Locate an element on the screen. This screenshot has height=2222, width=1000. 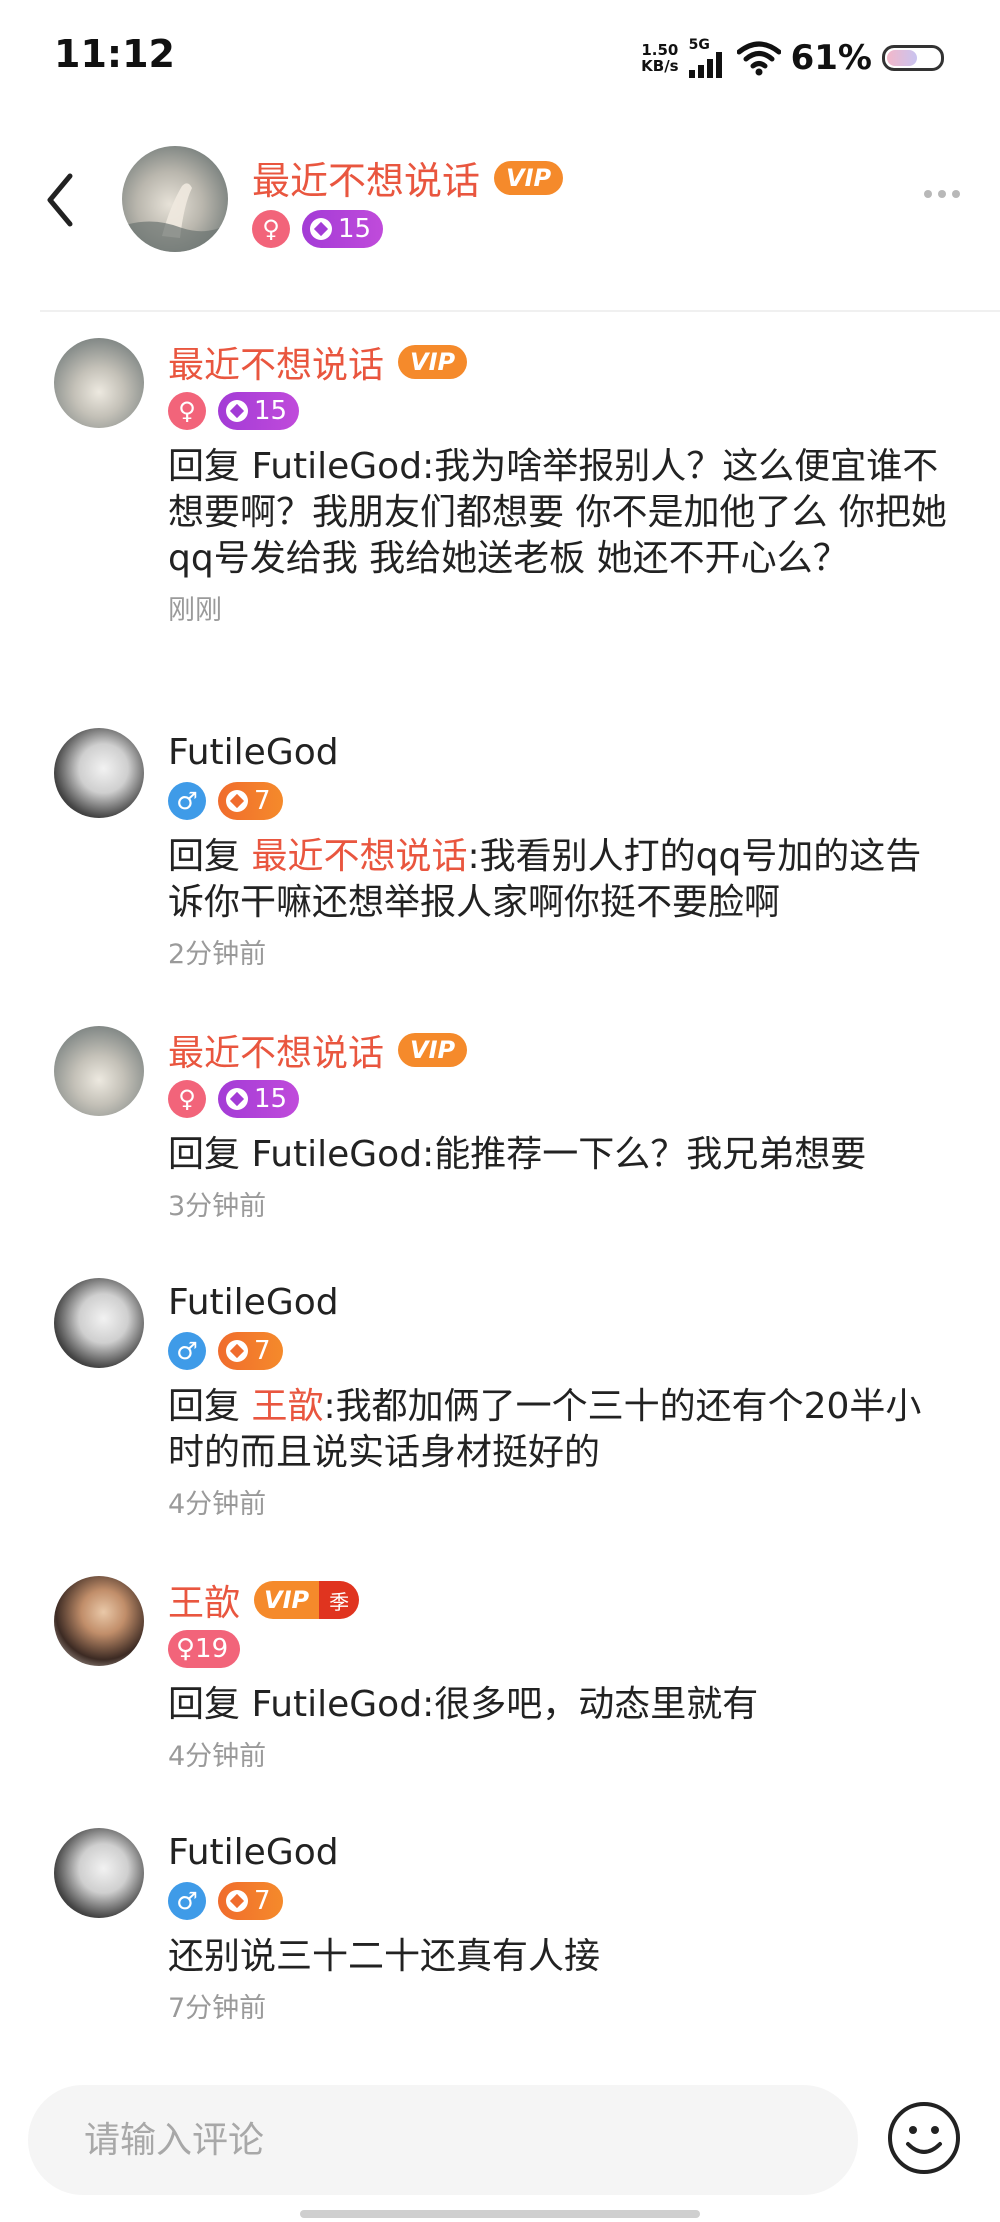
more-icon is located at coordinates (942, 194).